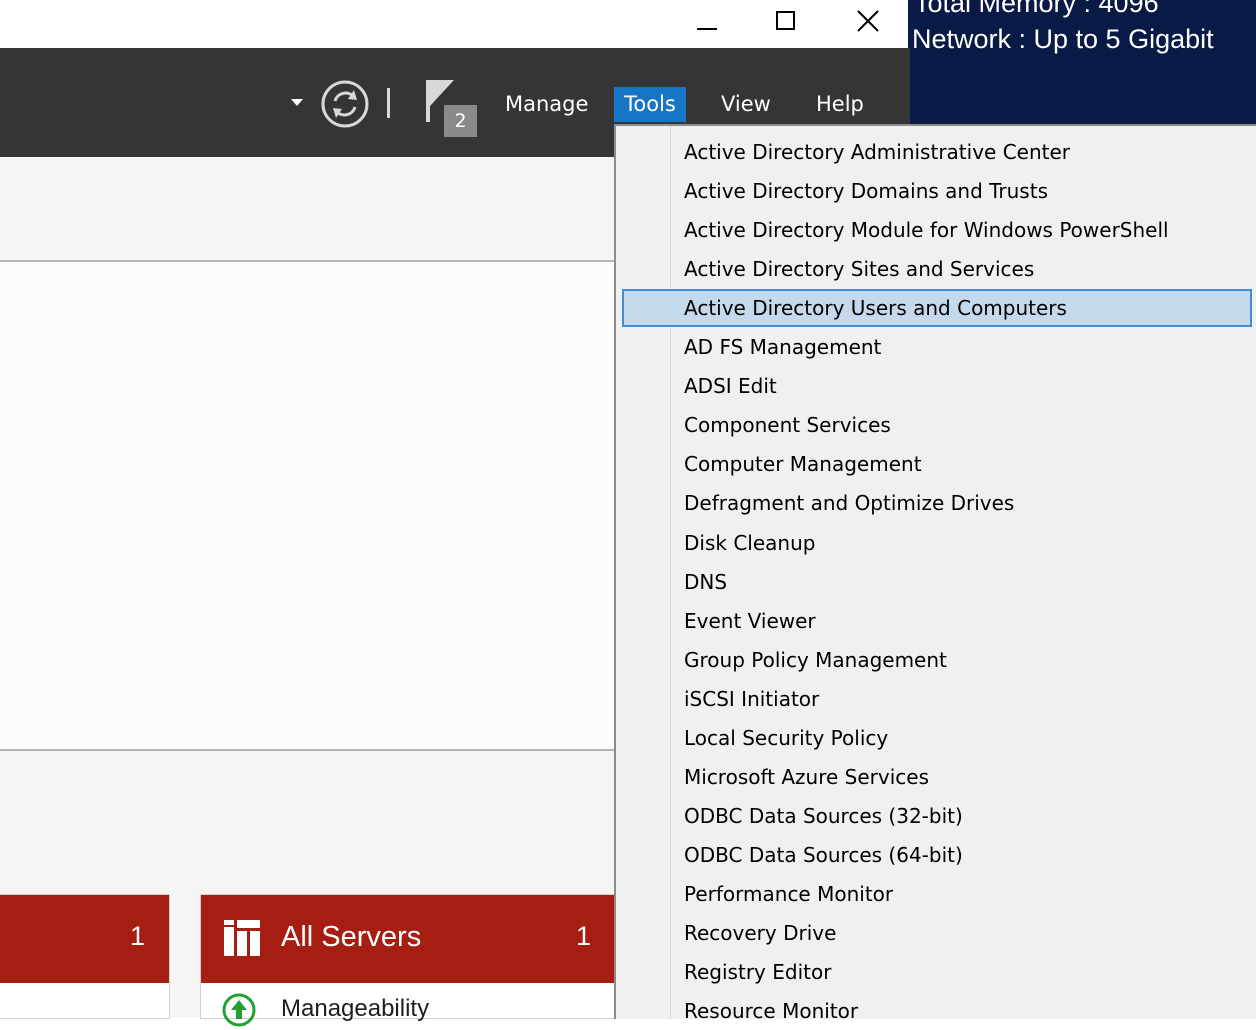  What do you see at coordinates (84, 939) in the screenshot?
I see `tile-header: 1` at bounding box center [84, 939].